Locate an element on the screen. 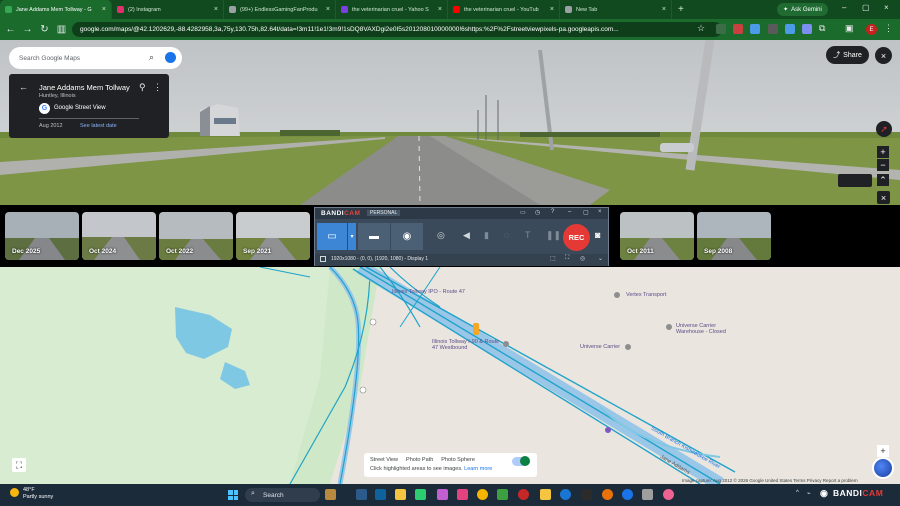 The height and width of the screenshot is (506, 900). directions-icon is located at coordinates (170, 57).